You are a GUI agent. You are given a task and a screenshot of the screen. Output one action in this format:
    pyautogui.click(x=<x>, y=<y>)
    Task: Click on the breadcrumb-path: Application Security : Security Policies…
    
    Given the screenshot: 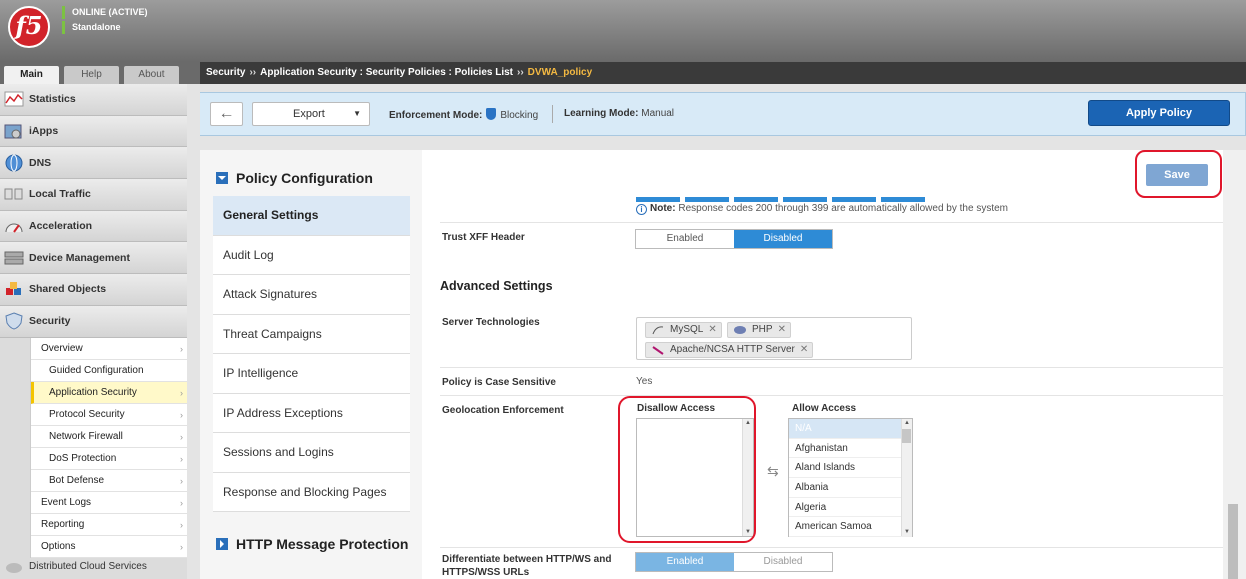 What is the action you would take?
    pyautogui.click(x=386, y=72)
    